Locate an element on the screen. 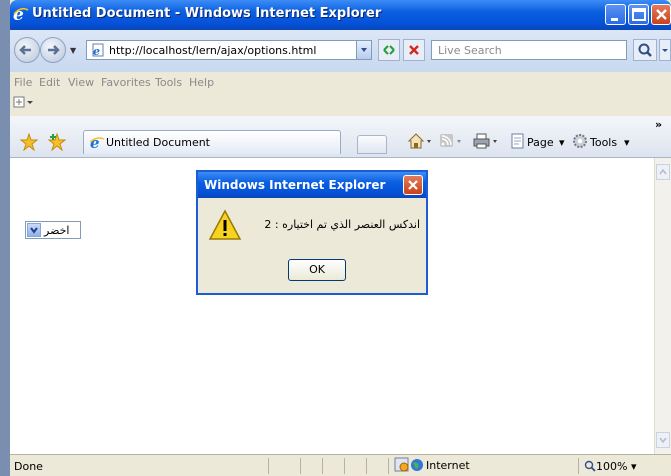 Image resolution: width=671 pixels, height=476 pixels. close-button is located at coordinates (661, 14).